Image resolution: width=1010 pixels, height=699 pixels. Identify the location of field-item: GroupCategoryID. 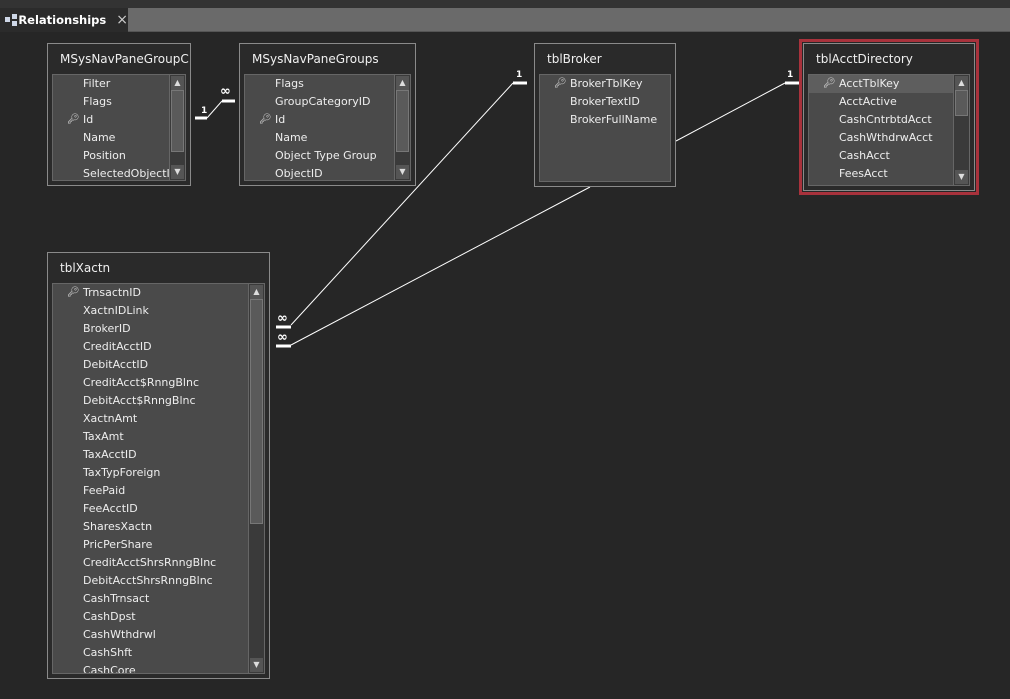
(319, 102).